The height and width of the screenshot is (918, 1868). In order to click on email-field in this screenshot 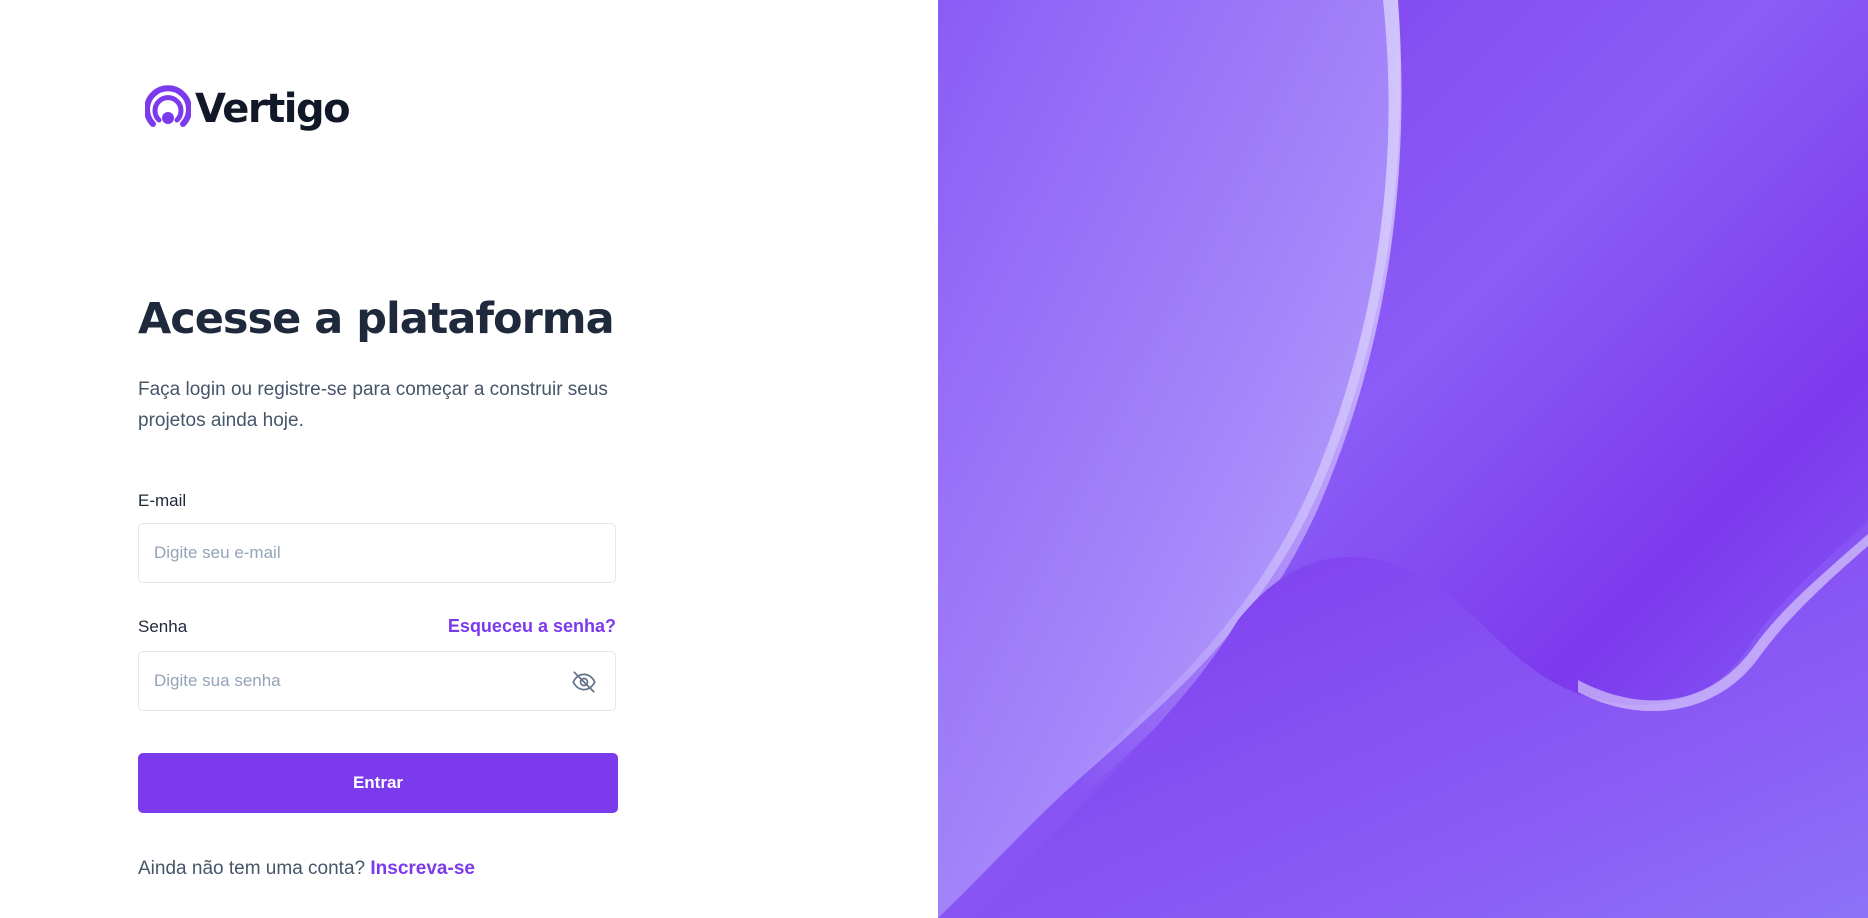, I will do `click(377, 553)`.